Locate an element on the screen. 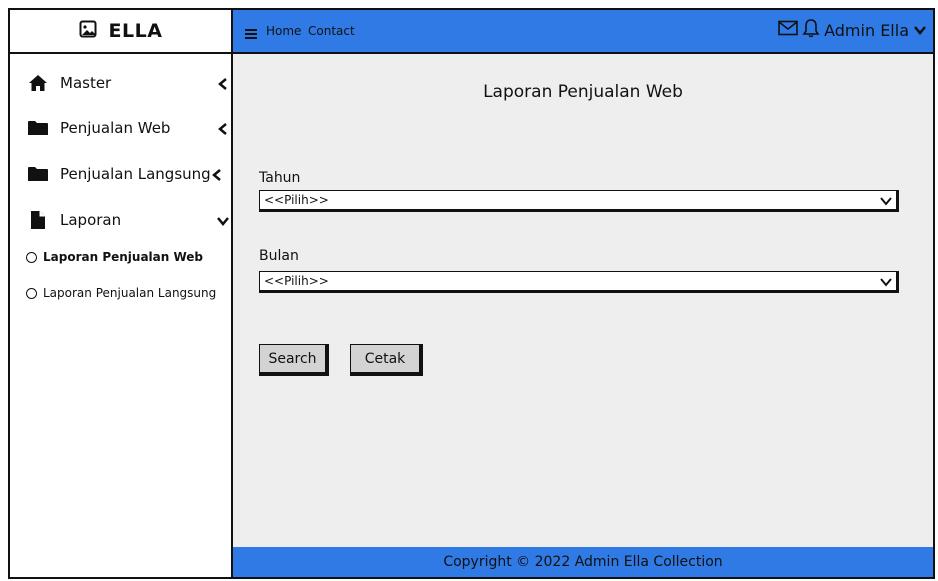 Image resolution: width=938 pixels, height=581 pixels. sidebar-subitem-laporan-penjualan-langsung: Laporan Penjualan Langsung is located at coordinates (121, 293).